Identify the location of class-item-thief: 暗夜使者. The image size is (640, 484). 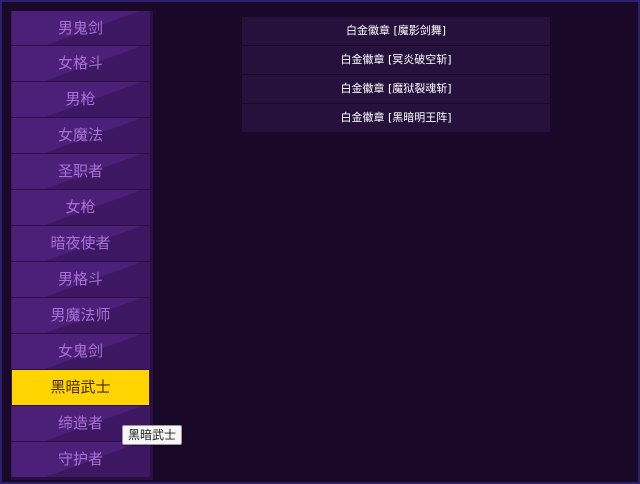
(80, 243).